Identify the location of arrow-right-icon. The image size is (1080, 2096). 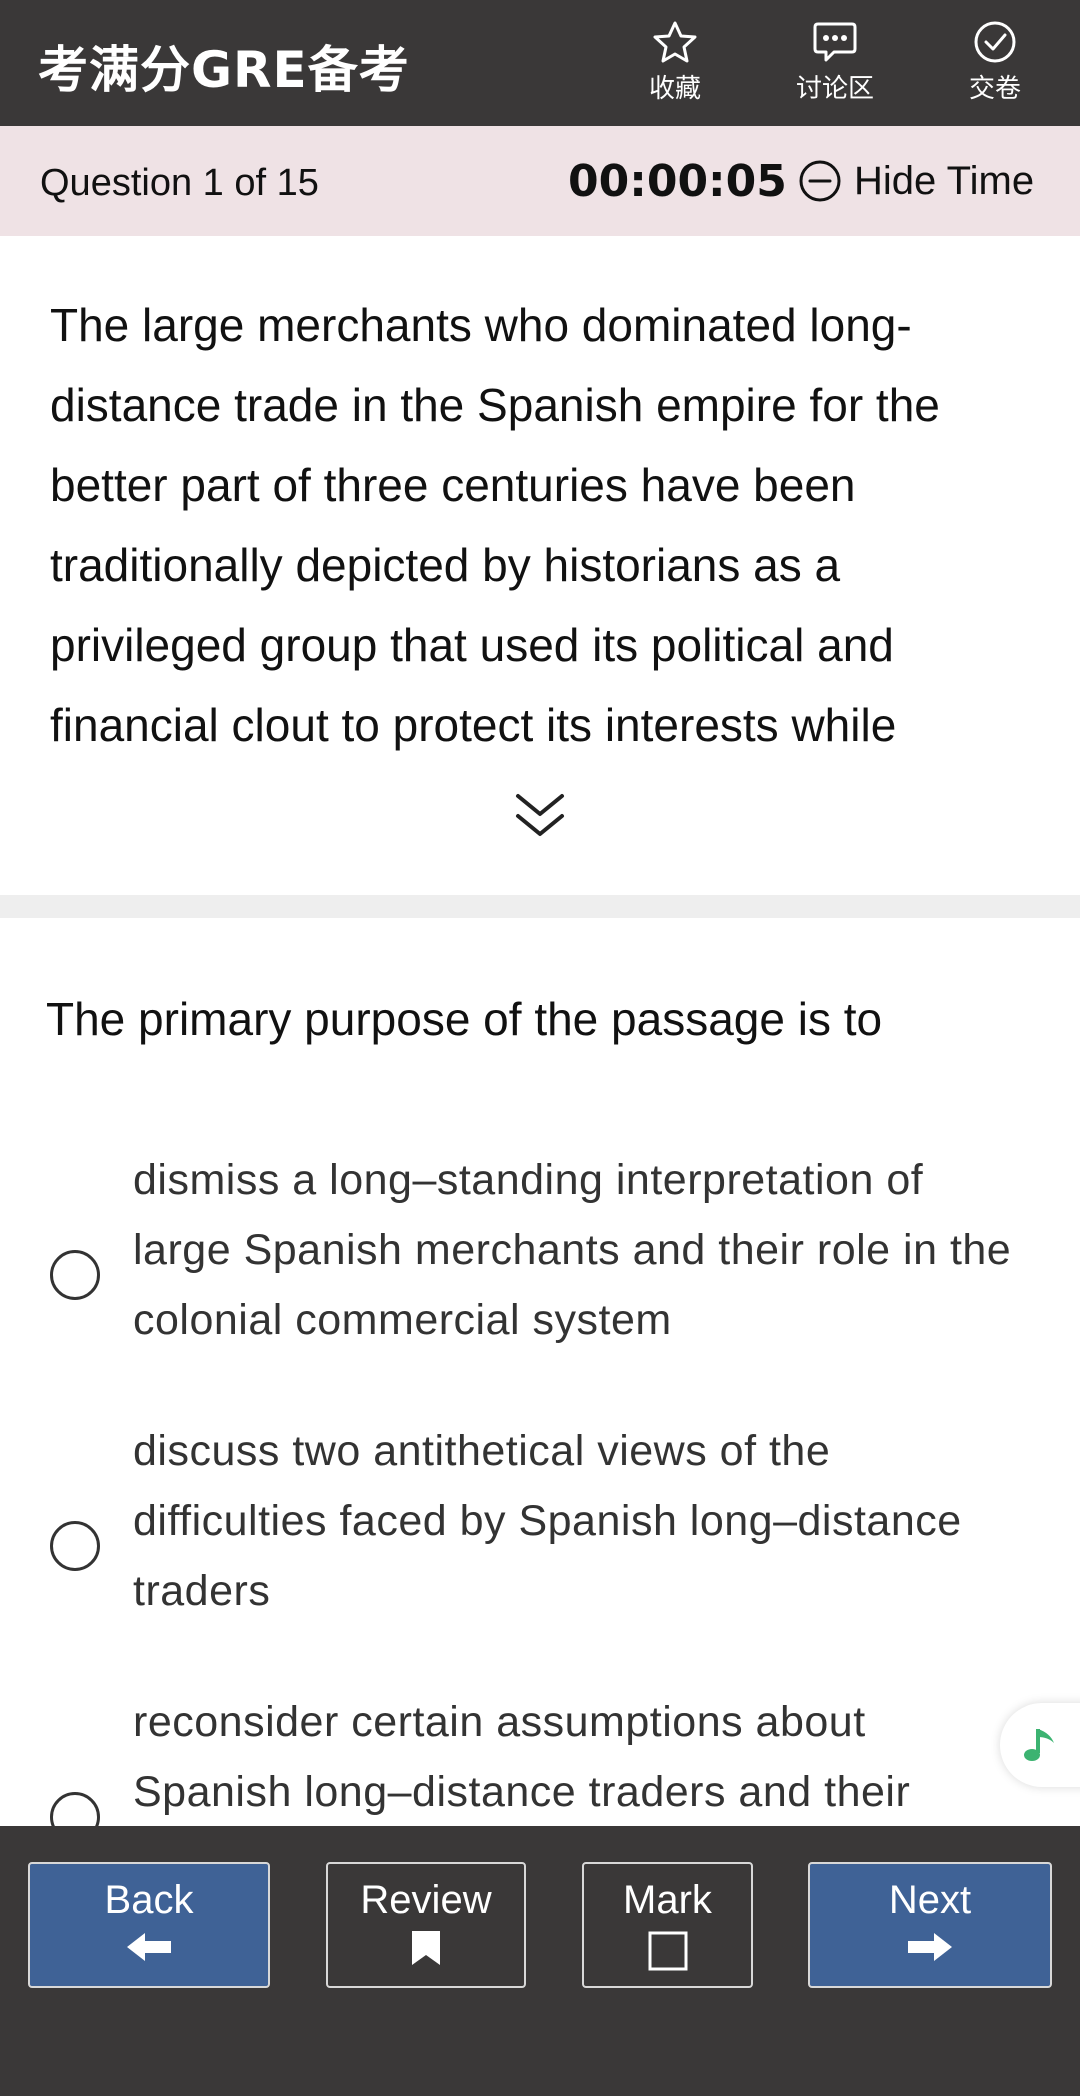
(930, 1947).